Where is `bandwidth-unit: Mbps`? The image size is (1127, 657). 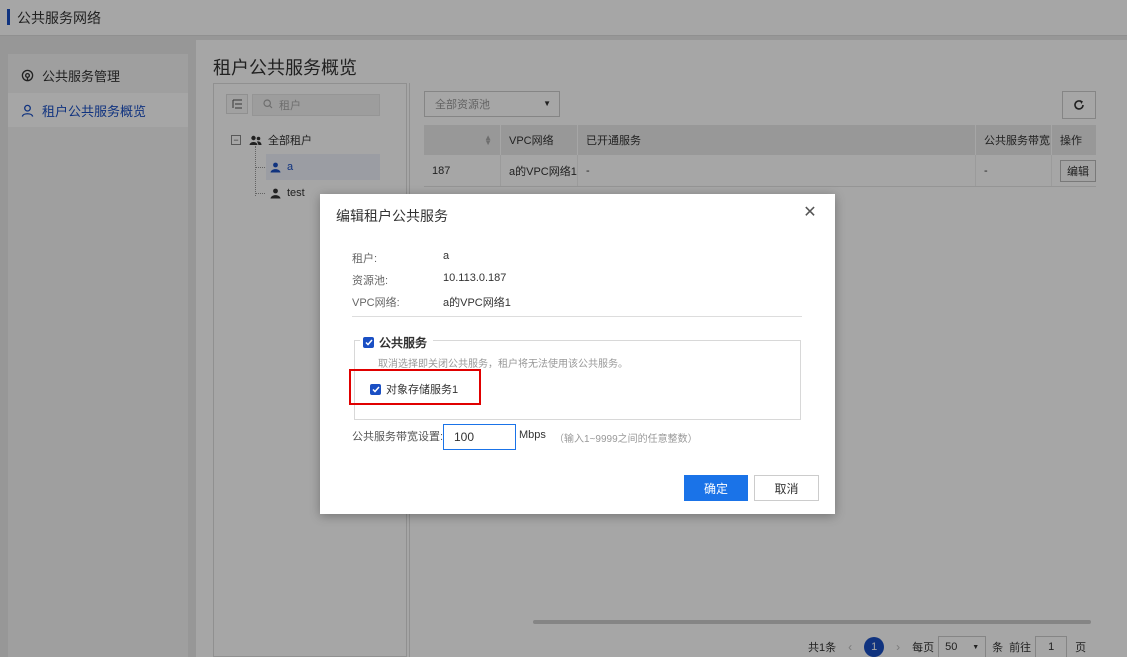 bandwidth-unit: Mbps is located at coordinates (532, 435).